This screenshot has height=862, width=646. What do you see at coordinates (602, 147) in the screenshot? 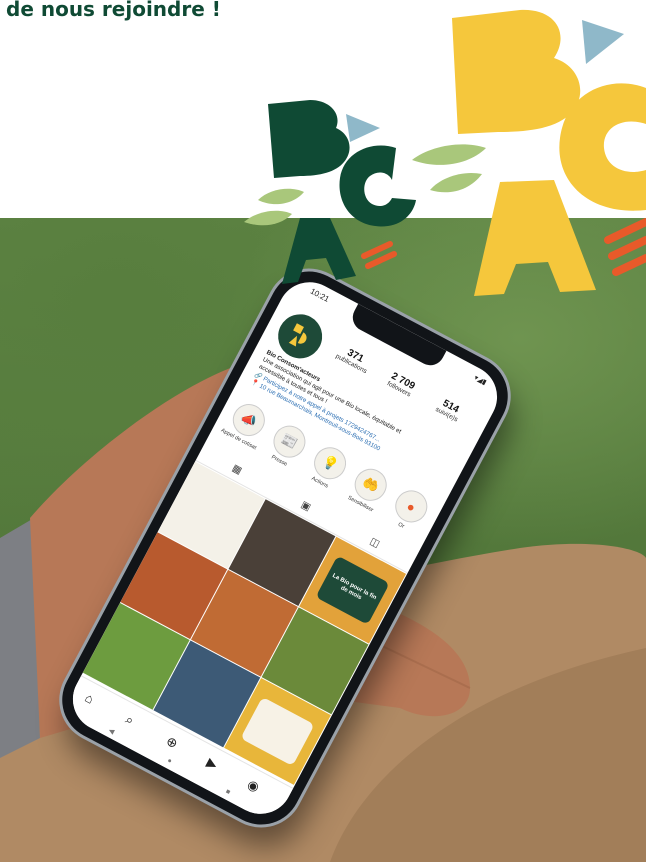
I see `logo-letter-c-large` at bounding box center [602, 147].